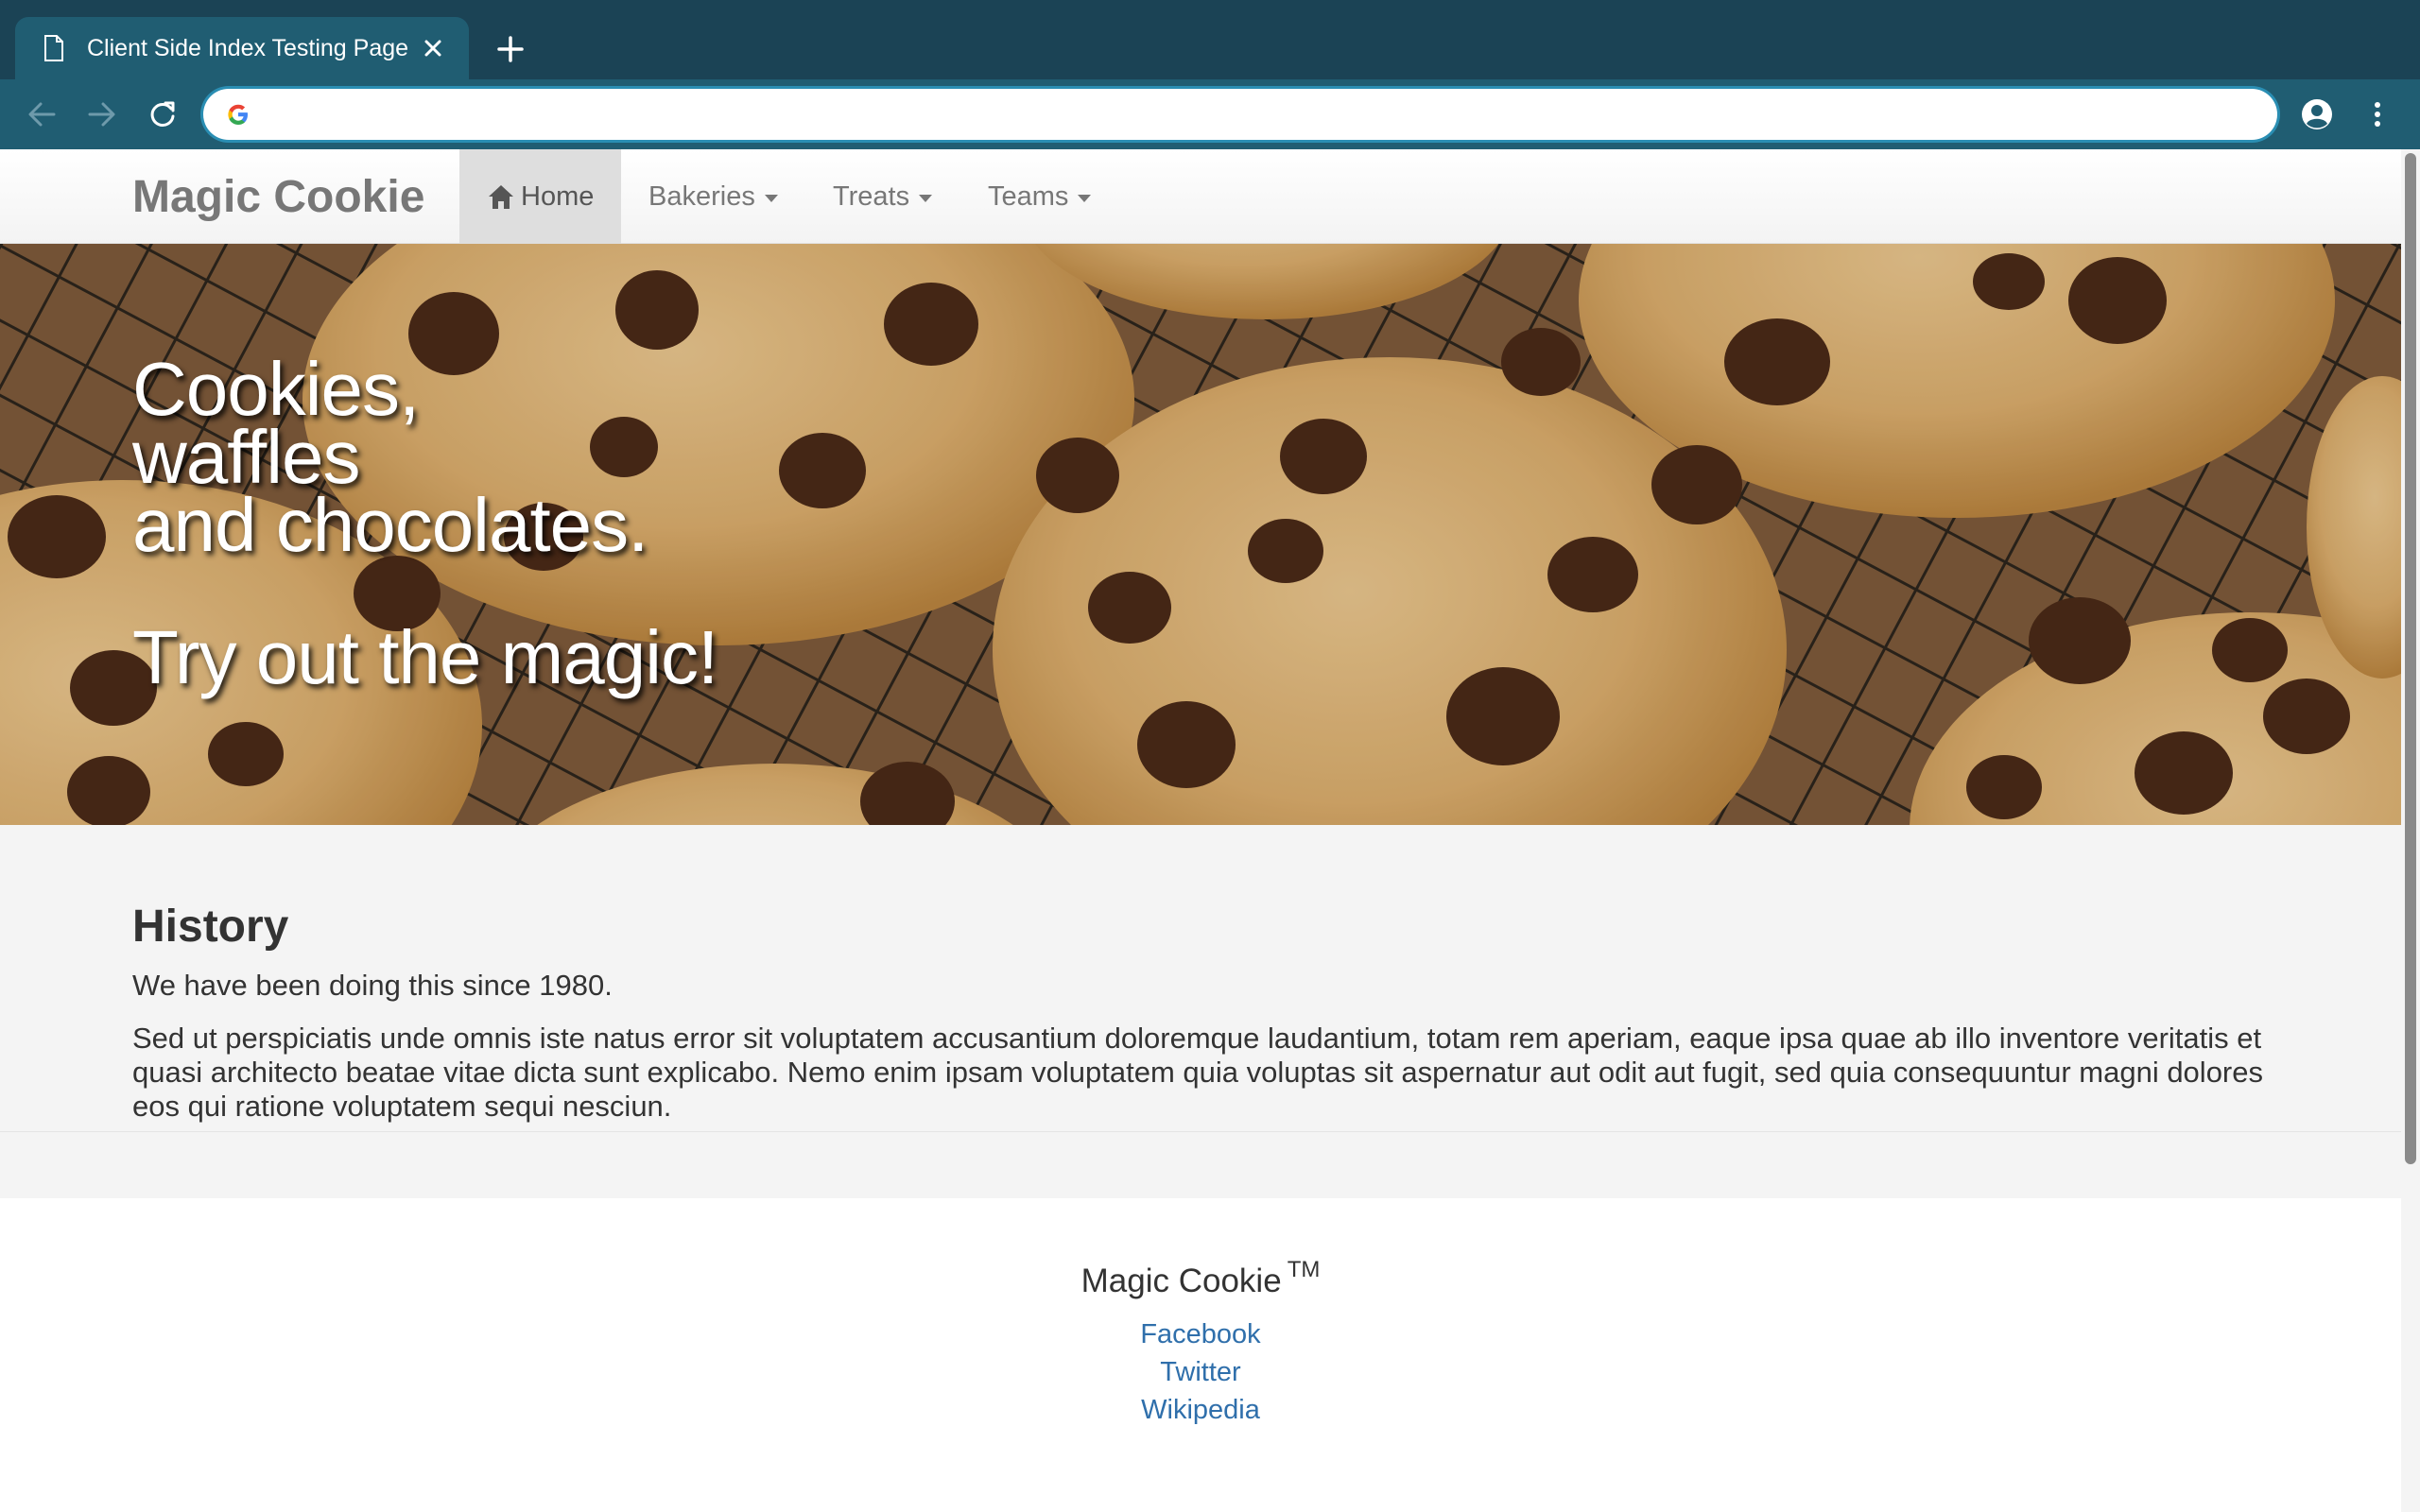 This screenshot has height=1512, width=2420. I want to click on nav-item-label: Bakeries, so click(701, 196).